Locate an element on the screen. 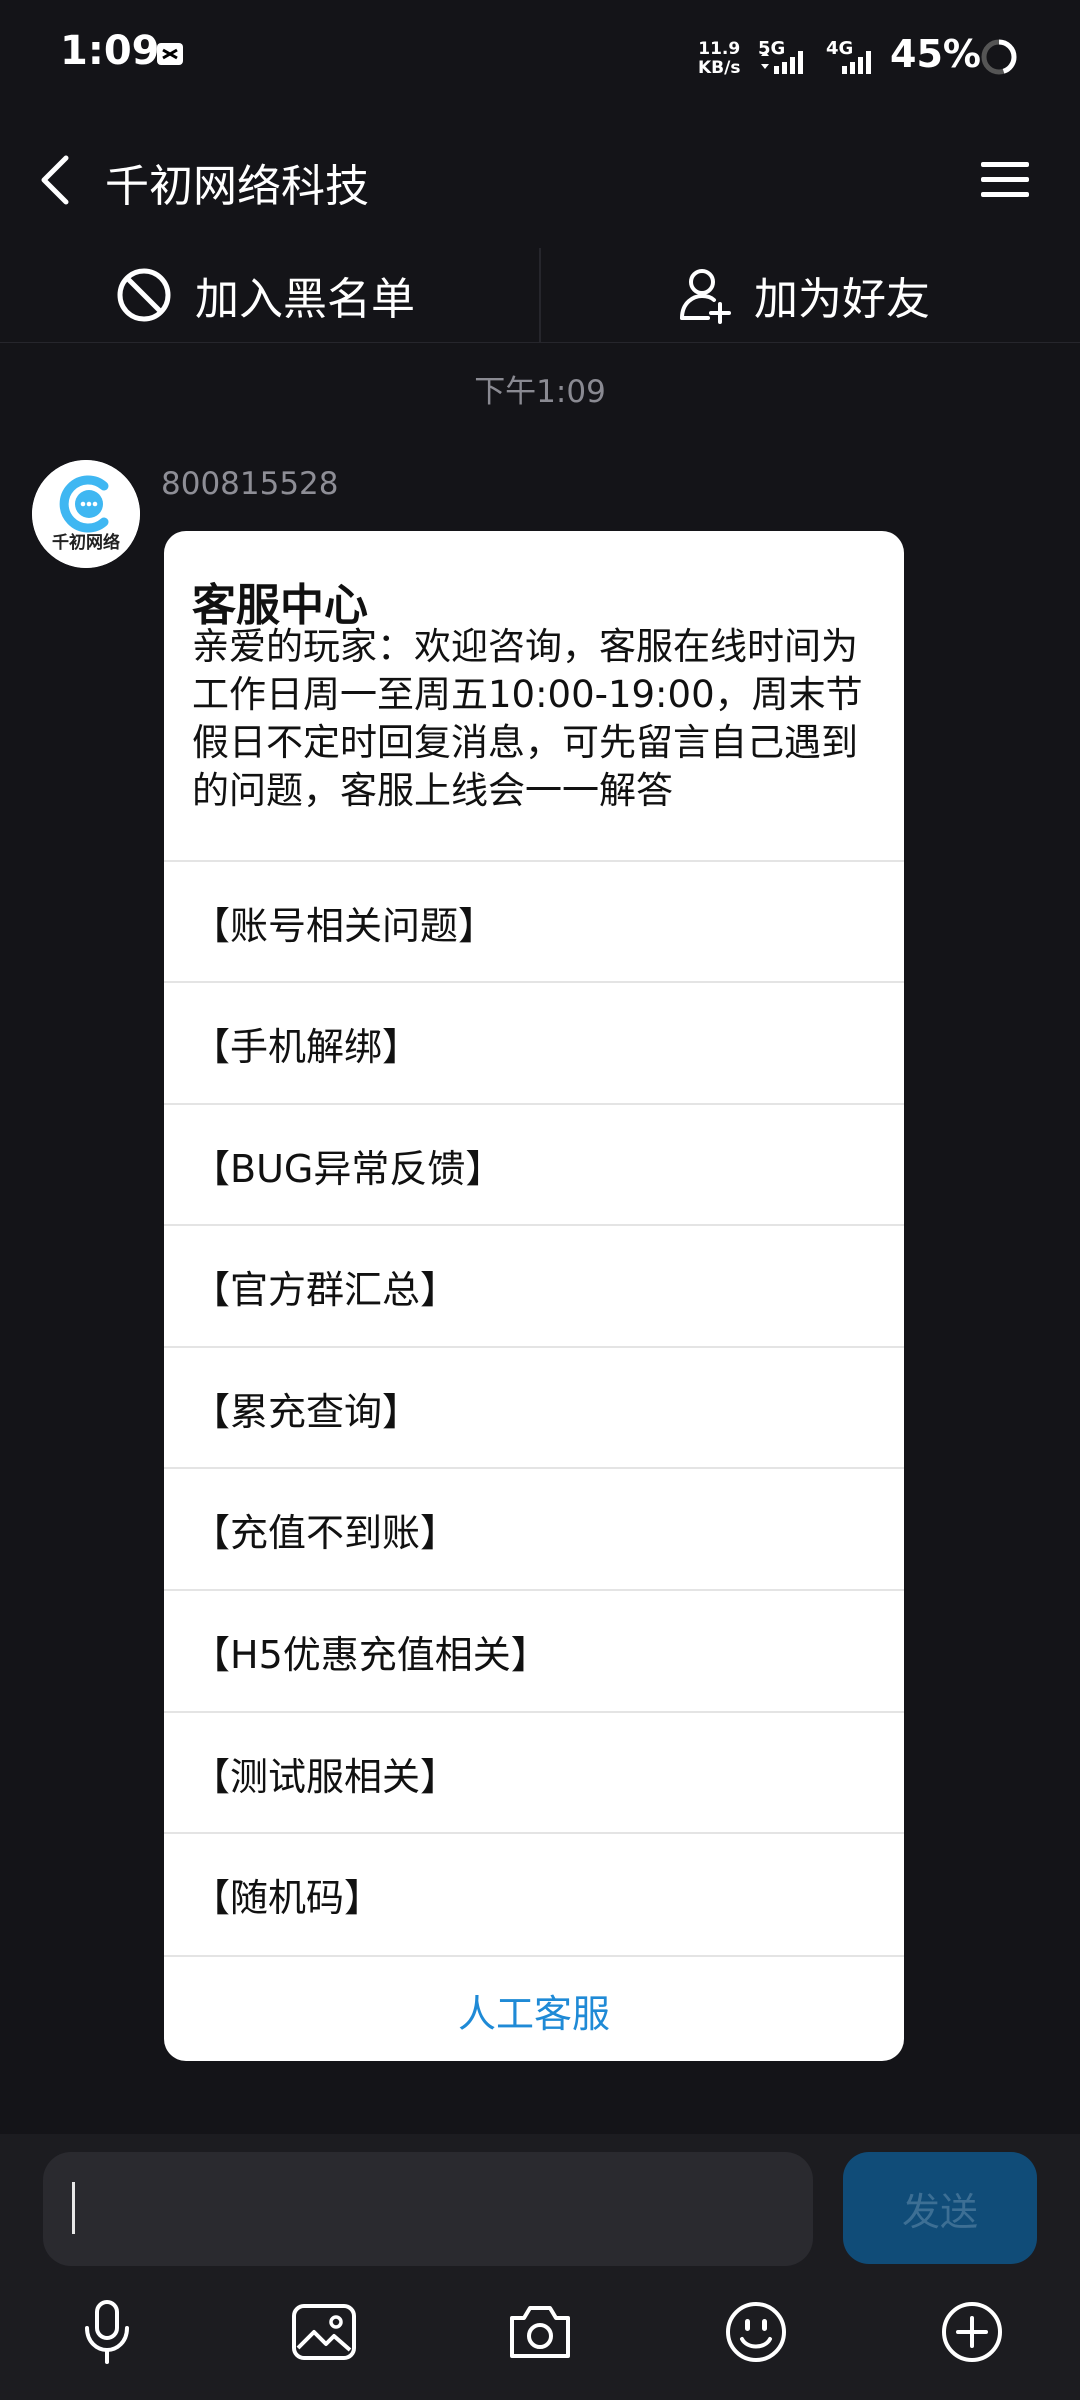 This screenshot has height=2400, width=1080. voice-button is located at coordinates (107, 2332).